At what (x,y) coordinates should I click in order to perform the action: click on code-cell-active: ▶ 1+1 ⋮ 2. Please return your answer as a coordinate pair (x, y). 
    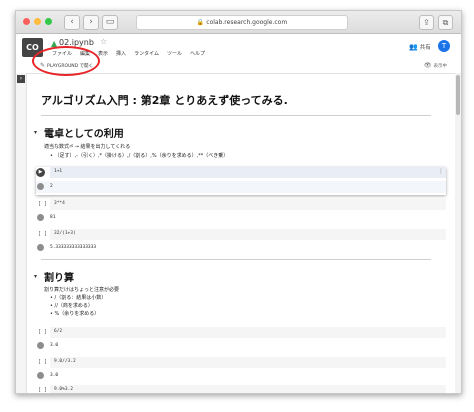
    Looking at the image, I should click on (241, 181).